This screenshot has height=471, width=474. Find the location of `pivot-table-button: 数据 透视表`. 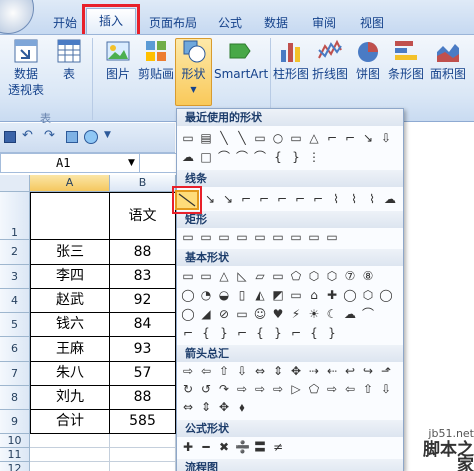

pivot-table-button: 数据 透视表 is located at coordinates (26, 68).